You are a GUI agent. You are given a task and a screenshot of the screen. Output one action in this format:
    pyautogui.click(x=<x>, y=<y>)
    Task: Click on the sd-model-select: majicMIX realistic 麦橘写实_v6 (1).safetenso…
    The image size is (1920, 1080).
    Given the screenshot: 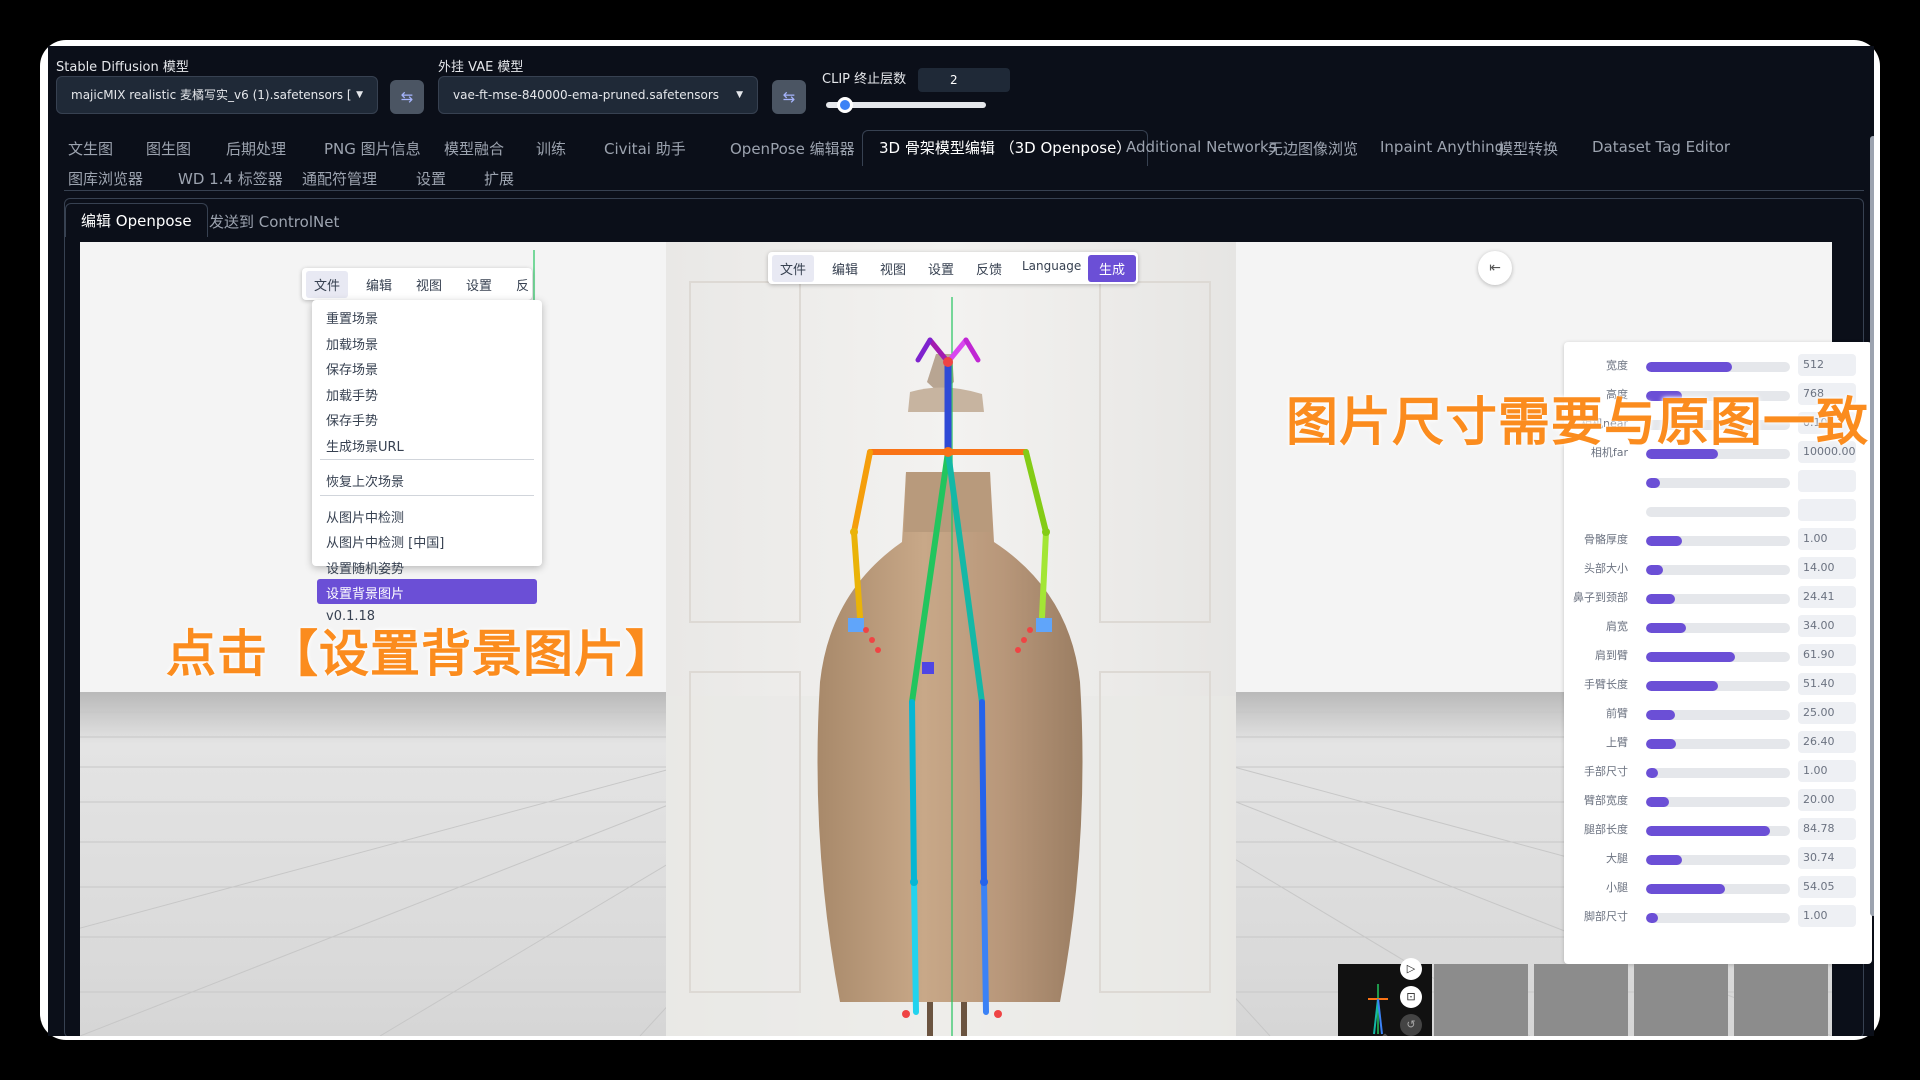 What is the action you would take?
    pyautogui.click(x=217, y=95)
    